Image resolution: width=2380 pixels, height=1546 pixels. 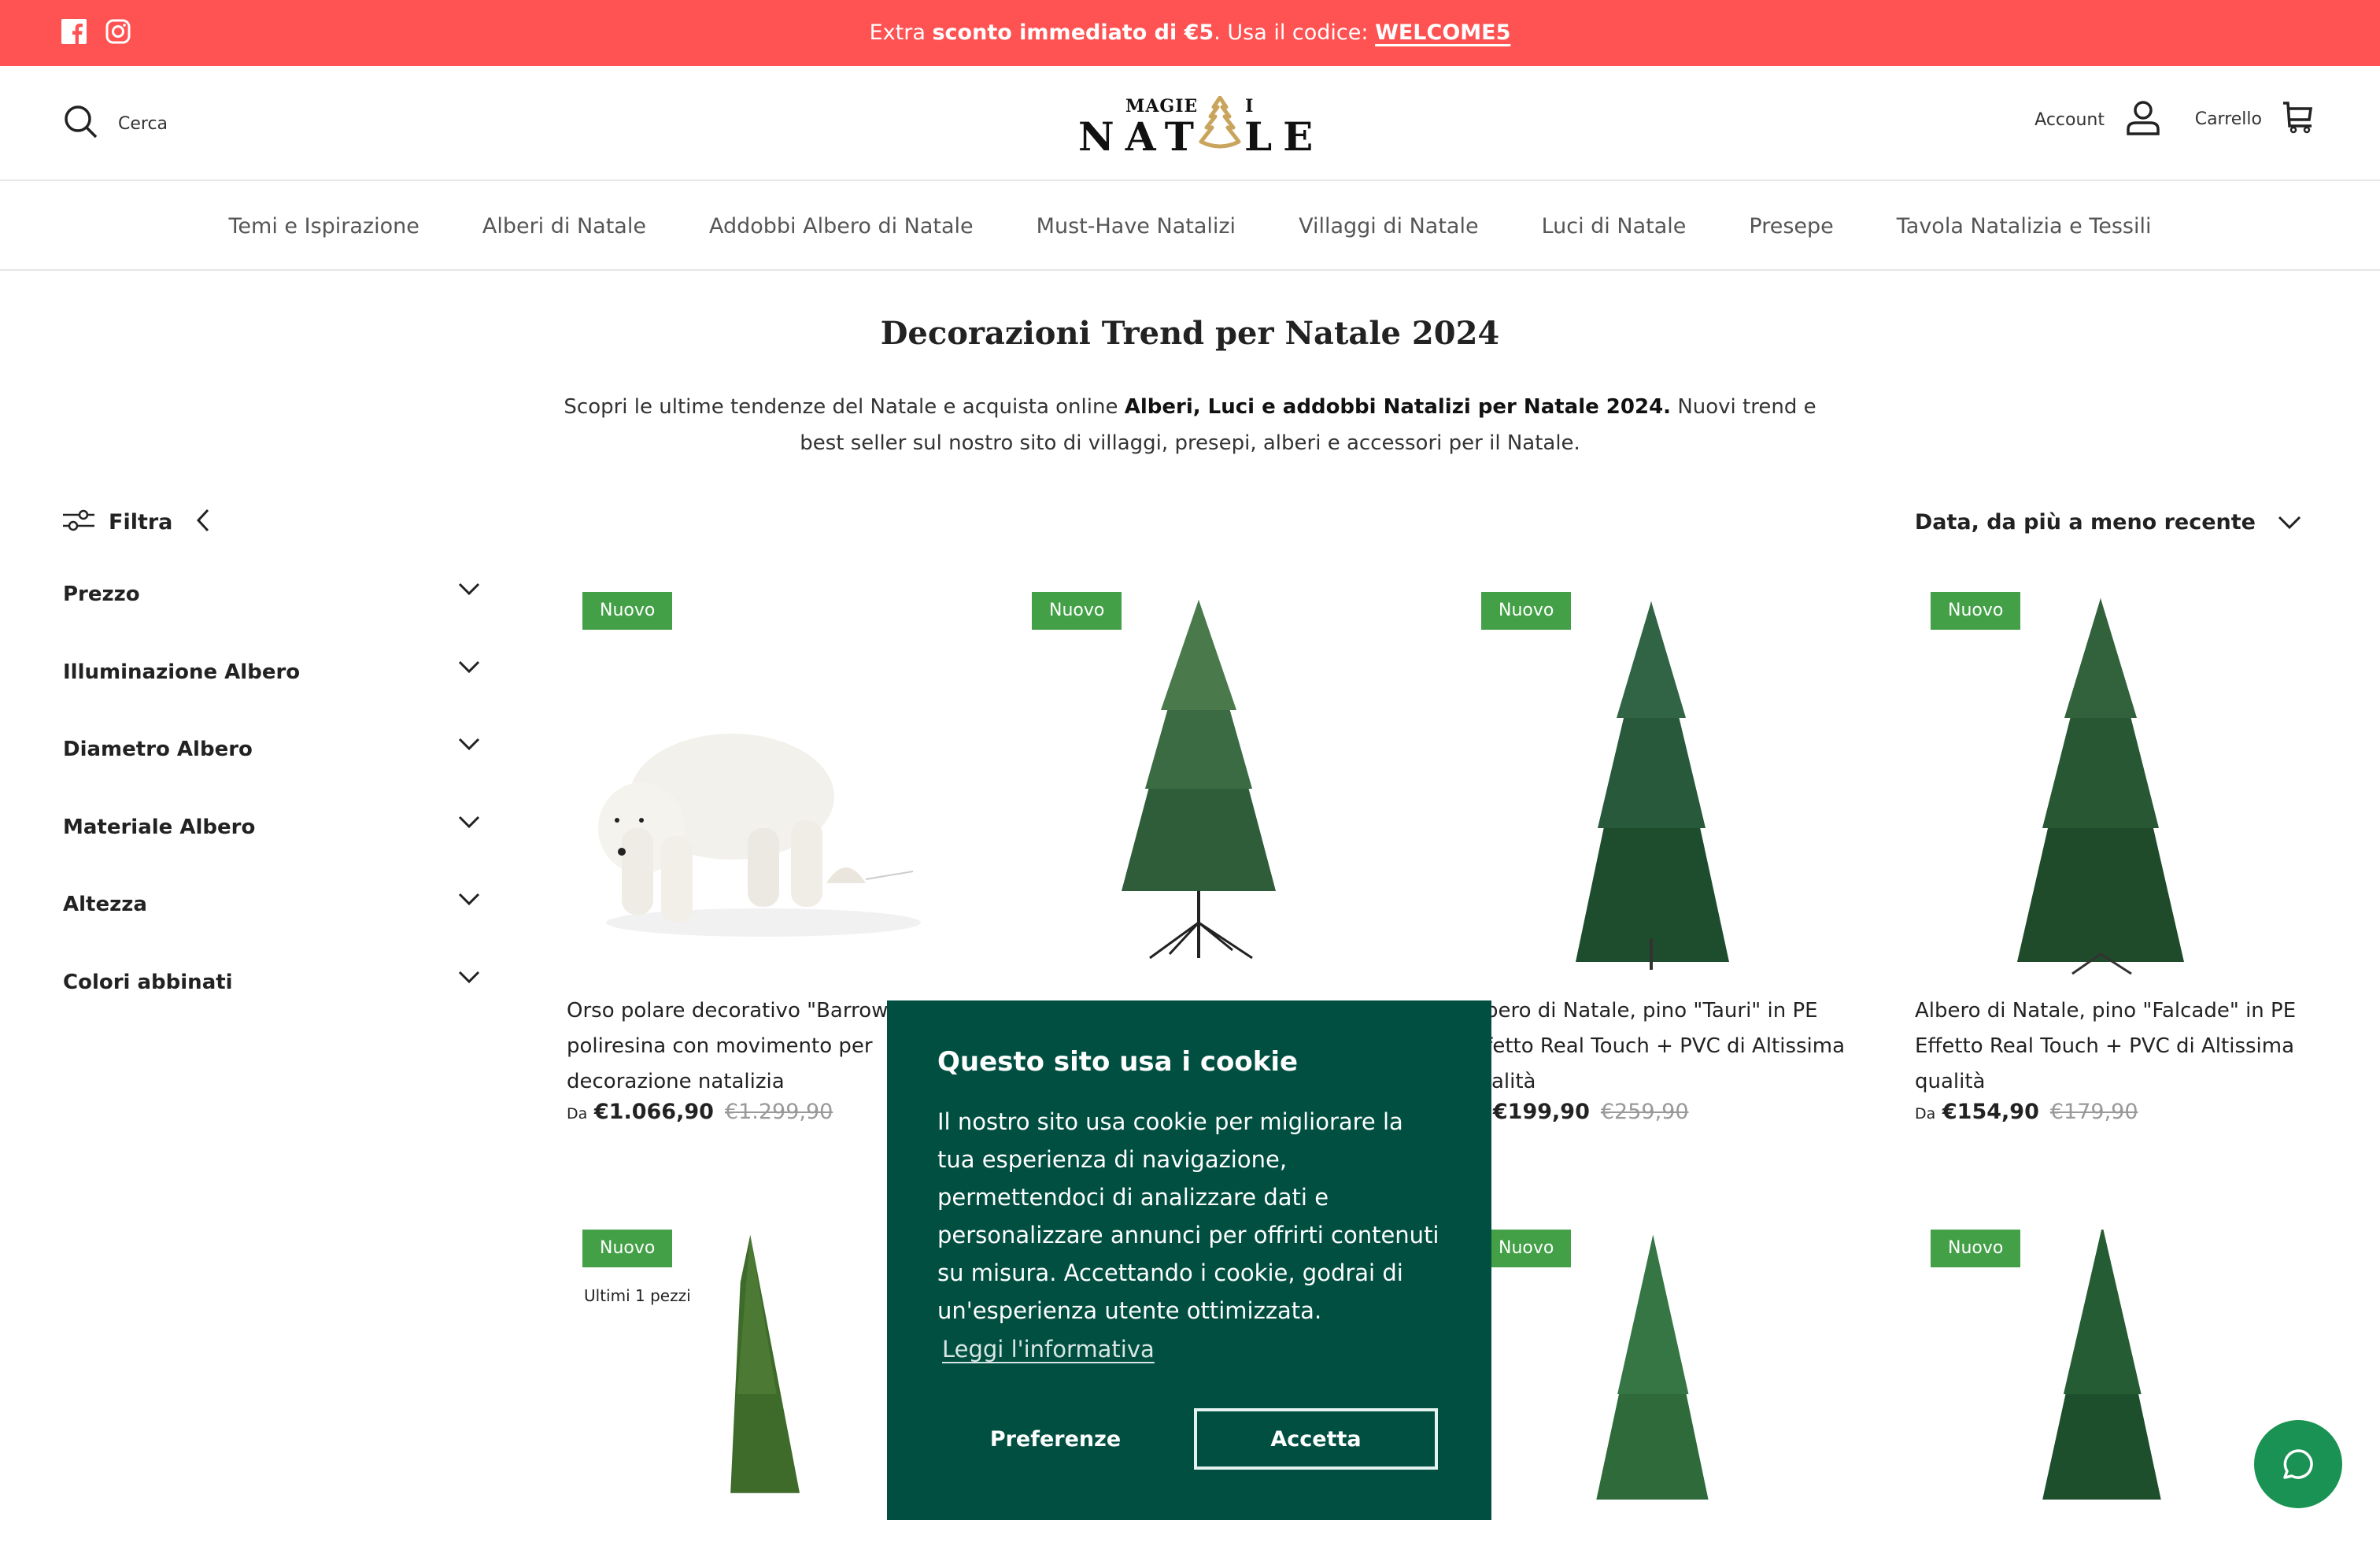 I want to click on filter-toggle: Filtra, so click(x=136, y=522).